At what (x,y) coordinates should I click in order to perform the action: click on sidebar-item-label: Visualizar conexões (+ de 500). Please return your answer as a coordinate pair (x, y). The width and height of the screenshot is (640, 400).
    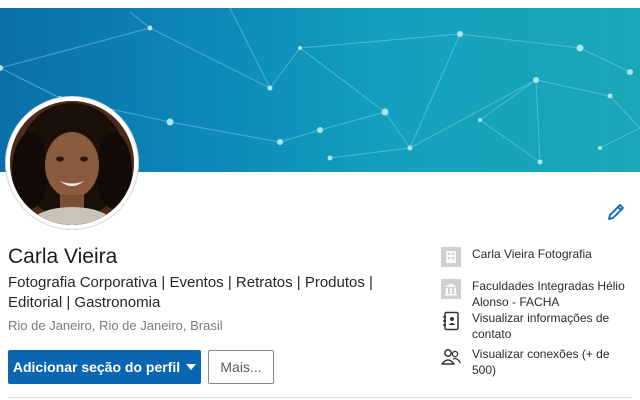
    Looking at the image, I should click on (541, 362).